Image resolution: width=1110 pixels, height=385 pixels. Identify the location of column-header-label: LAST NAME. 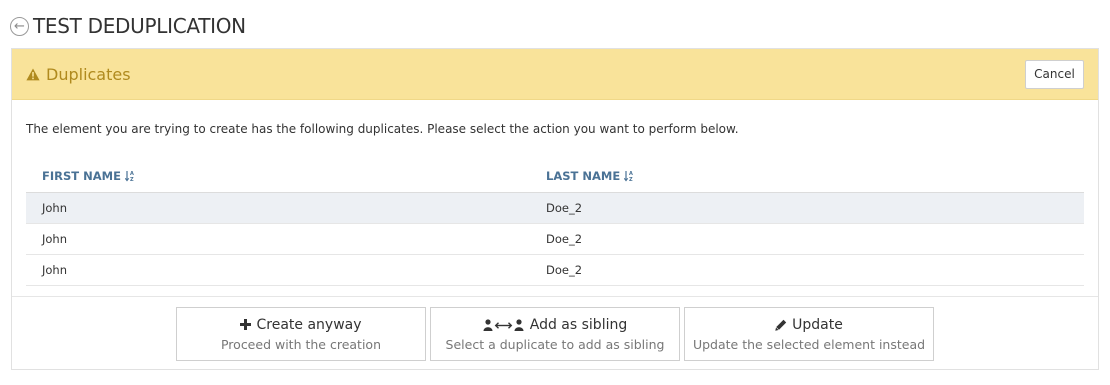
(583, 176).